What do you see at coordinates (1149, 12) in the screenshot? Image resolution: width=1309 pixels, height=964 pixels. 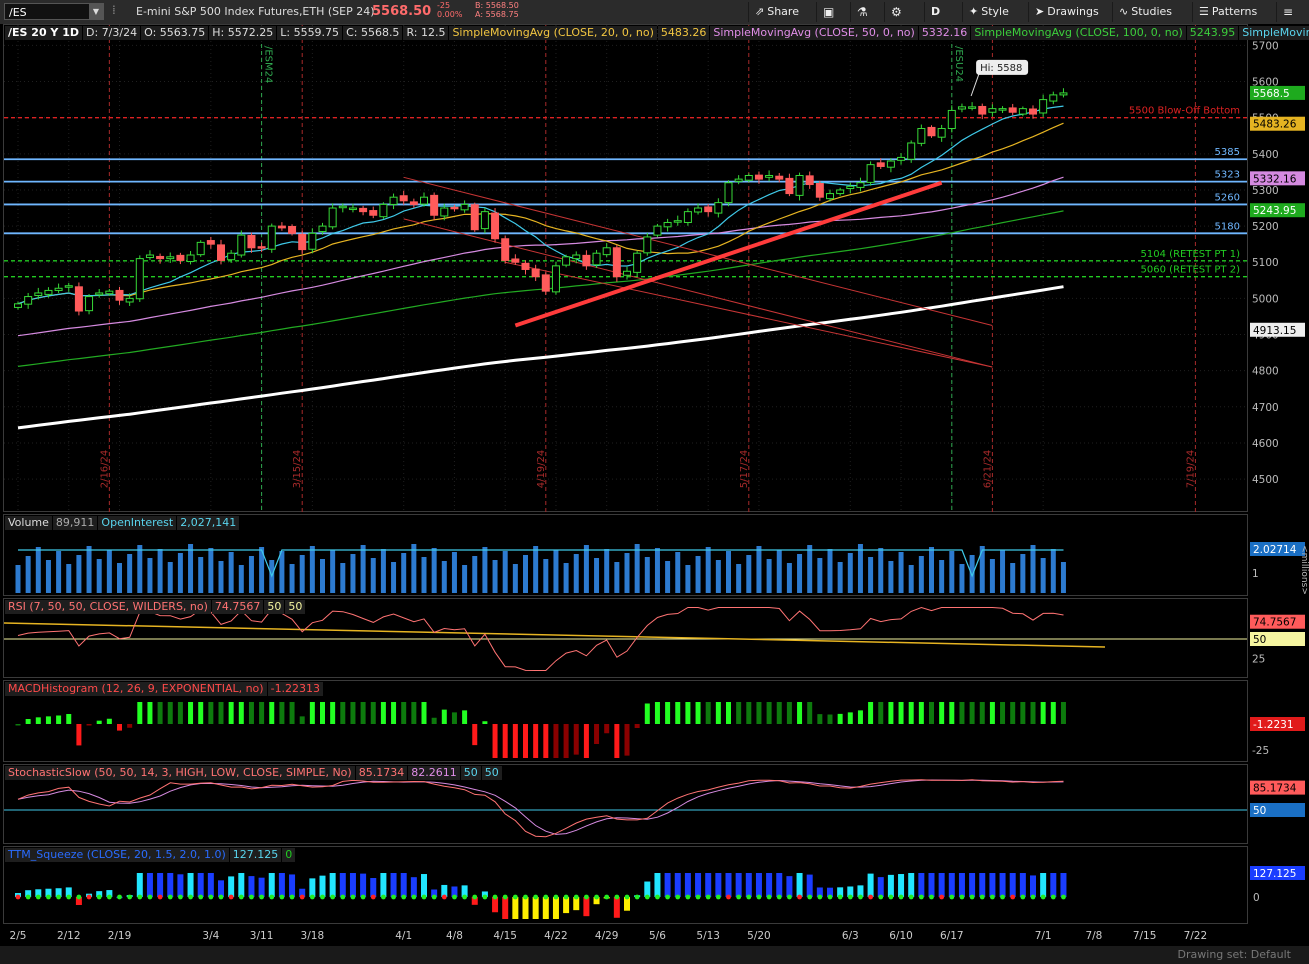 I see `studies-button: ∿ Studies` at bounding box center [1149, 12].